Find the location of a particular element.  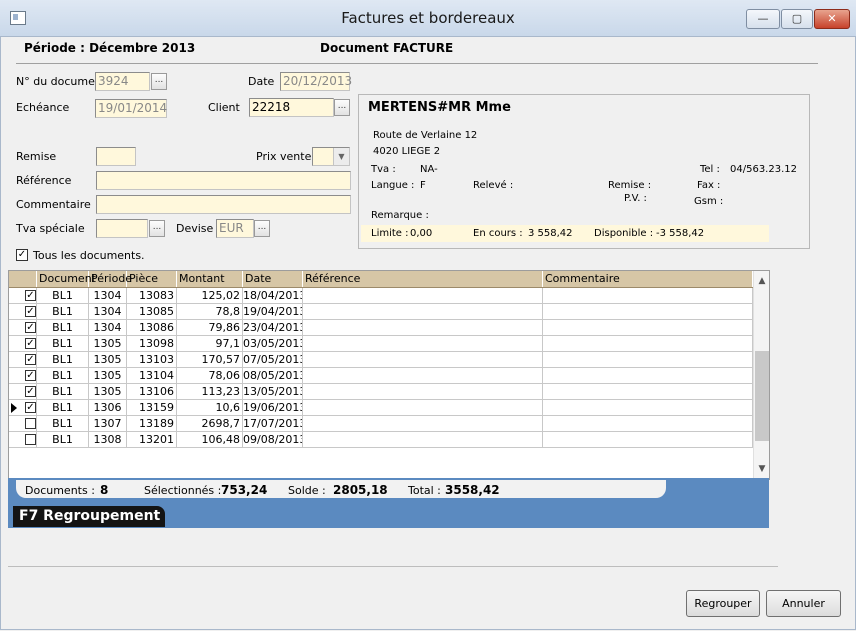

header-reference: Référence is located at coordinates (423, 279).